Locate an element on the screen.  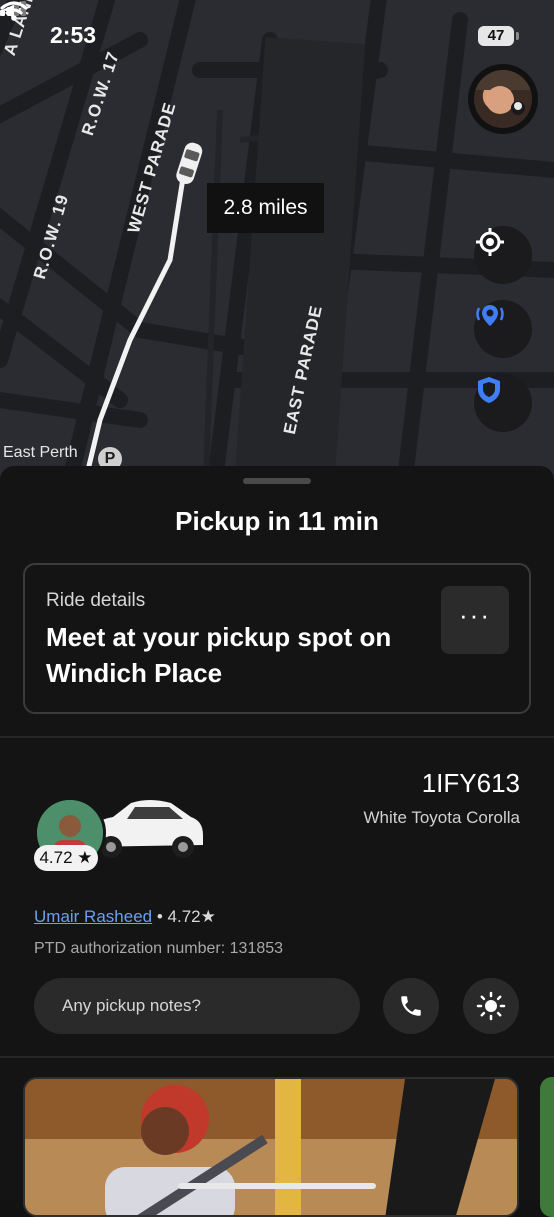
promo-banner-next is located at coordinates (547, 1147).